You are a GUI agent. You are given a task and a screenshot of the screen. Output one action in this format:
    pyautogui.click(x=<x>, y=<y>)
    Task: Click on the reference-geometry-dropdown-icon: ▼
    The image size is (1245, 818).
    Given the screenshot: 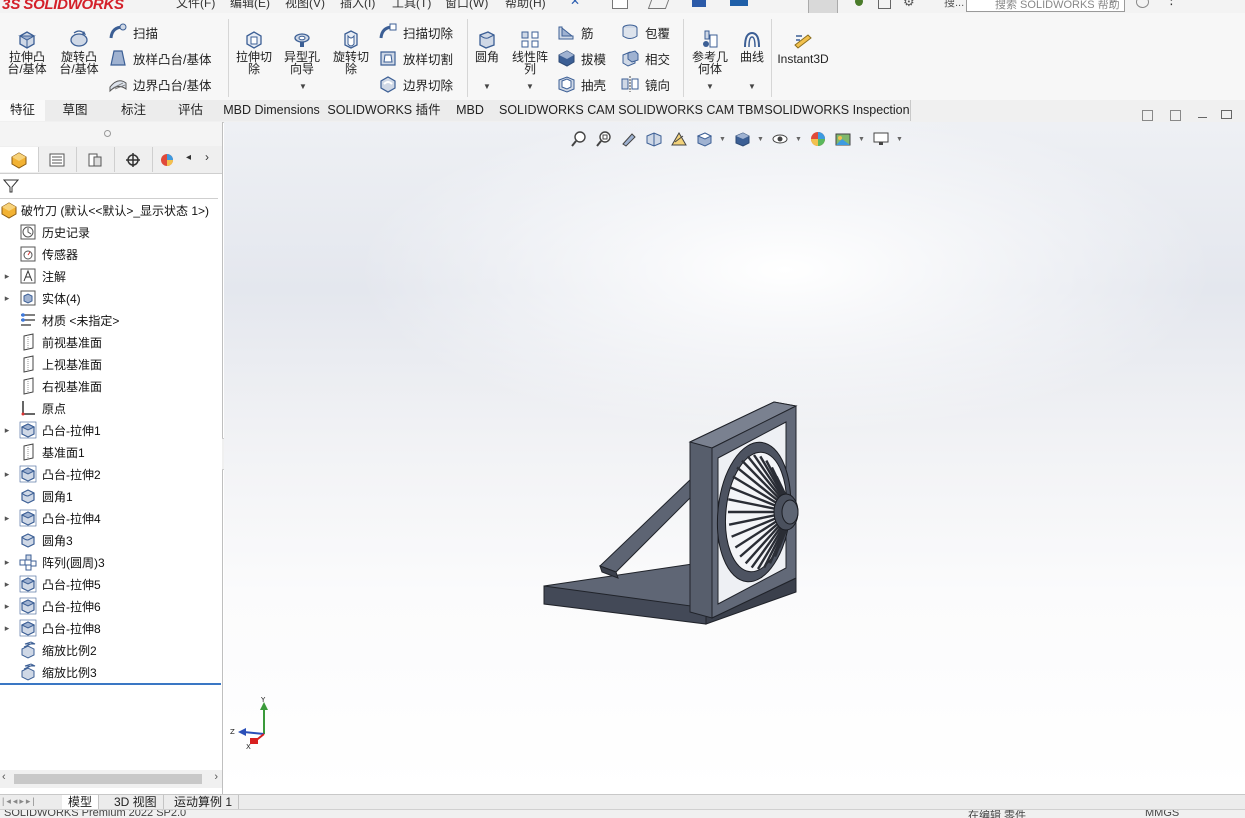 What is the action you would take?
    pyautogui.click(x=710, y=87)
    